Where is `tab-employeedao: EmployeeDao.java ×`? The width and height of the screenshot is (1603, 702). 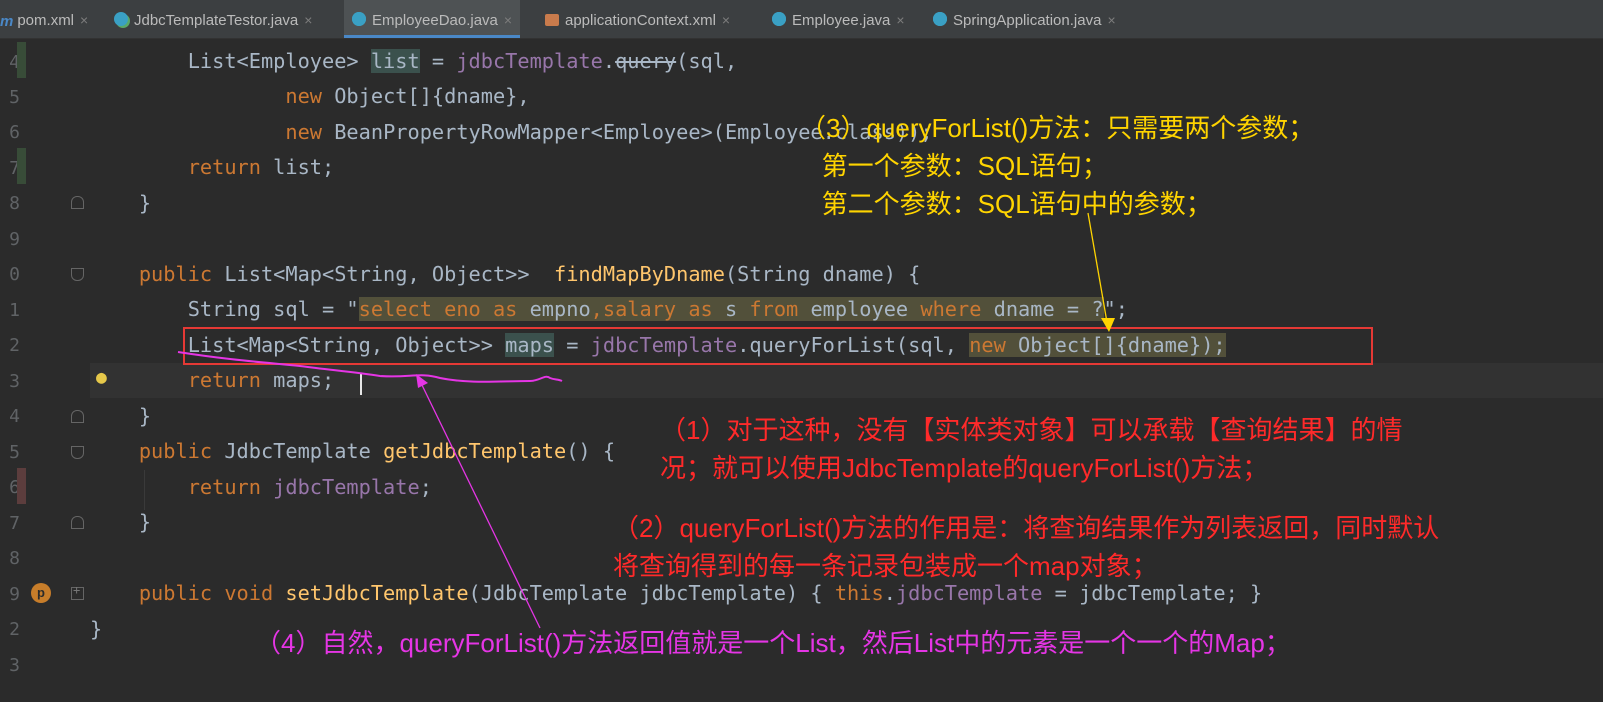
tab-employeedao: EmployeeDao.java × is located at coordinates (432, 19).